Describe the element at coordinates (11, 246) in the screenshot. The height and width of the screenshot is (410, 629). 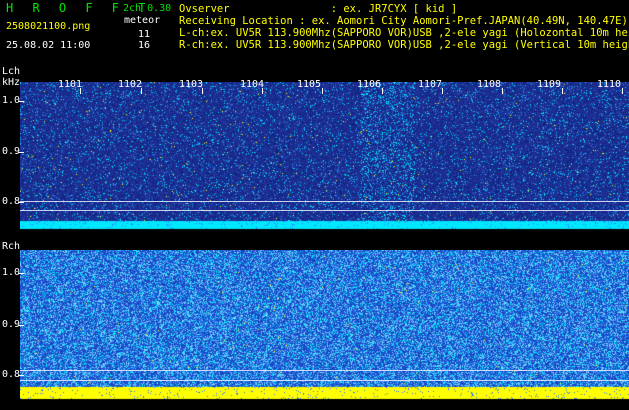
I see `rch-label: Rch` at that location.